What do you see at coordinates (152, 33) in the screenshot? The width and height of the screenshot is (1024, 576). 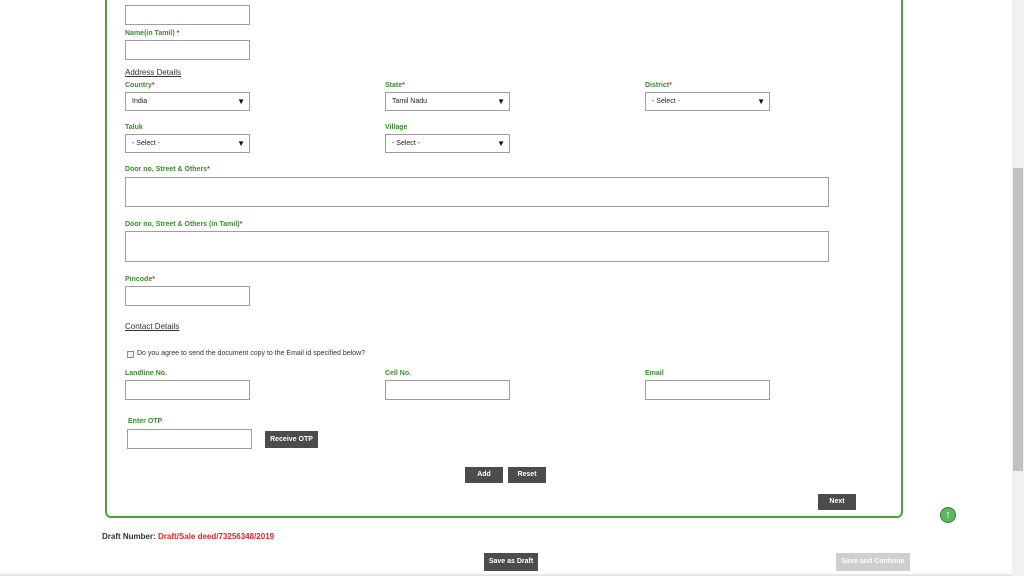 I see `name-tamil-label: Name(in Tamil) *` at bounding box center [152, 33].